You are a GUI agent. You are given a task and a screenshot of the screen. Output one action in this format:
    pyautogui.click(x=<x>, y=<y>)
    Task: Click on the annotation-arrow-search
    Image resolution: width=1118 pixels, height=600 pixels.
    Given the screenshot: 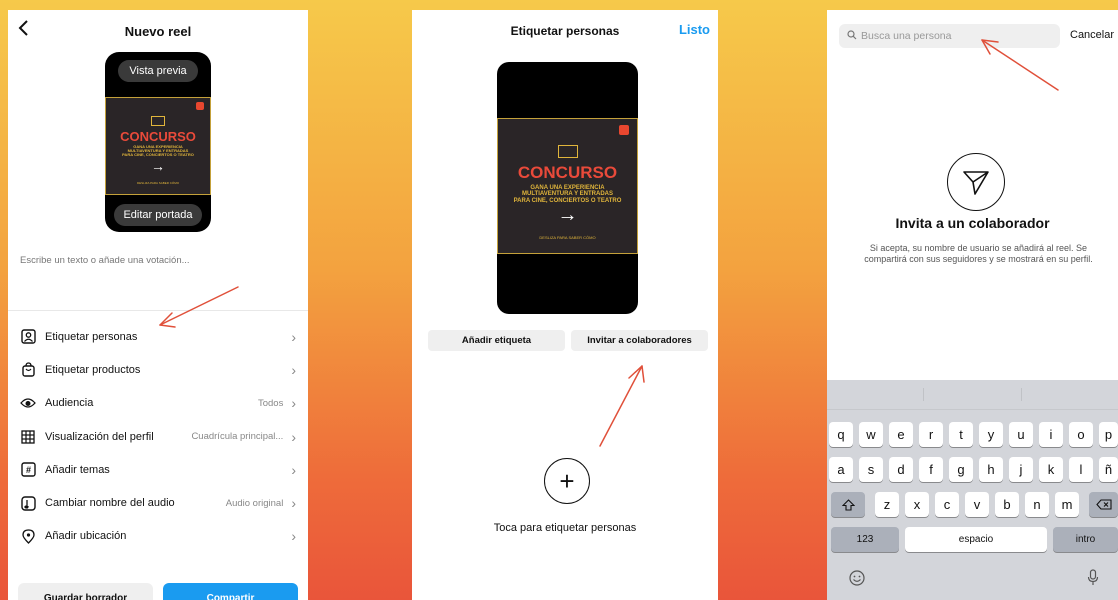 What is the action you would take?
    pyautogui.click(x=1020, y=65)
    